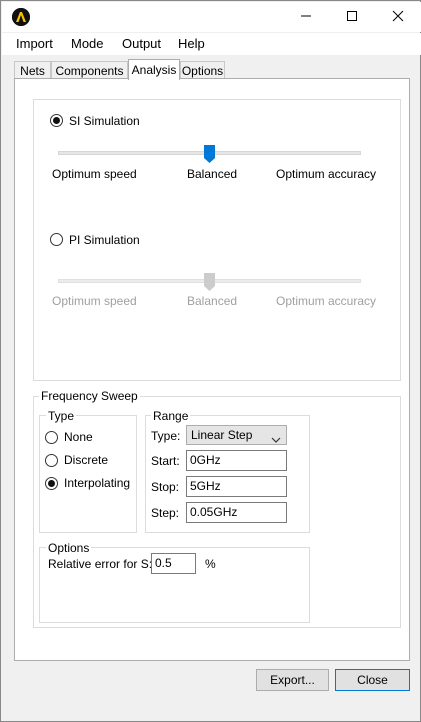  Describe the element at coordinates (276, 440) in the screenshot. I see `chevron-down-icon` at that location.